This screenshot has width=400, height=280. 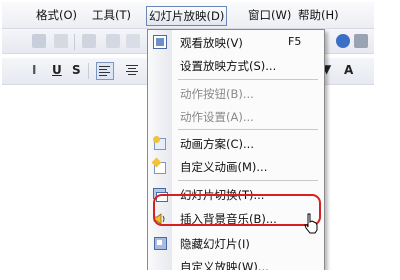 I want to click on custom-animation-icon, so click(x=159, y=165).